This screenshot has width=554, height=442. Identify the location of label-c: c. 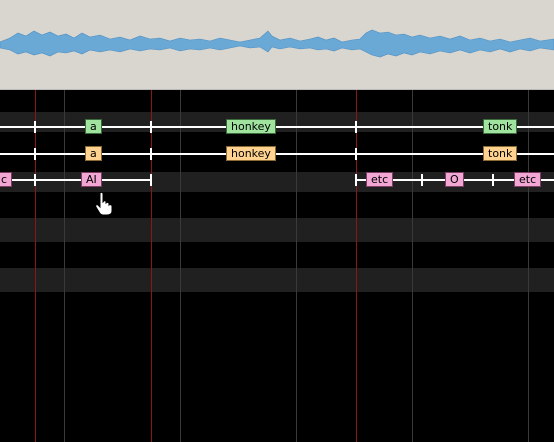
(6, 179).